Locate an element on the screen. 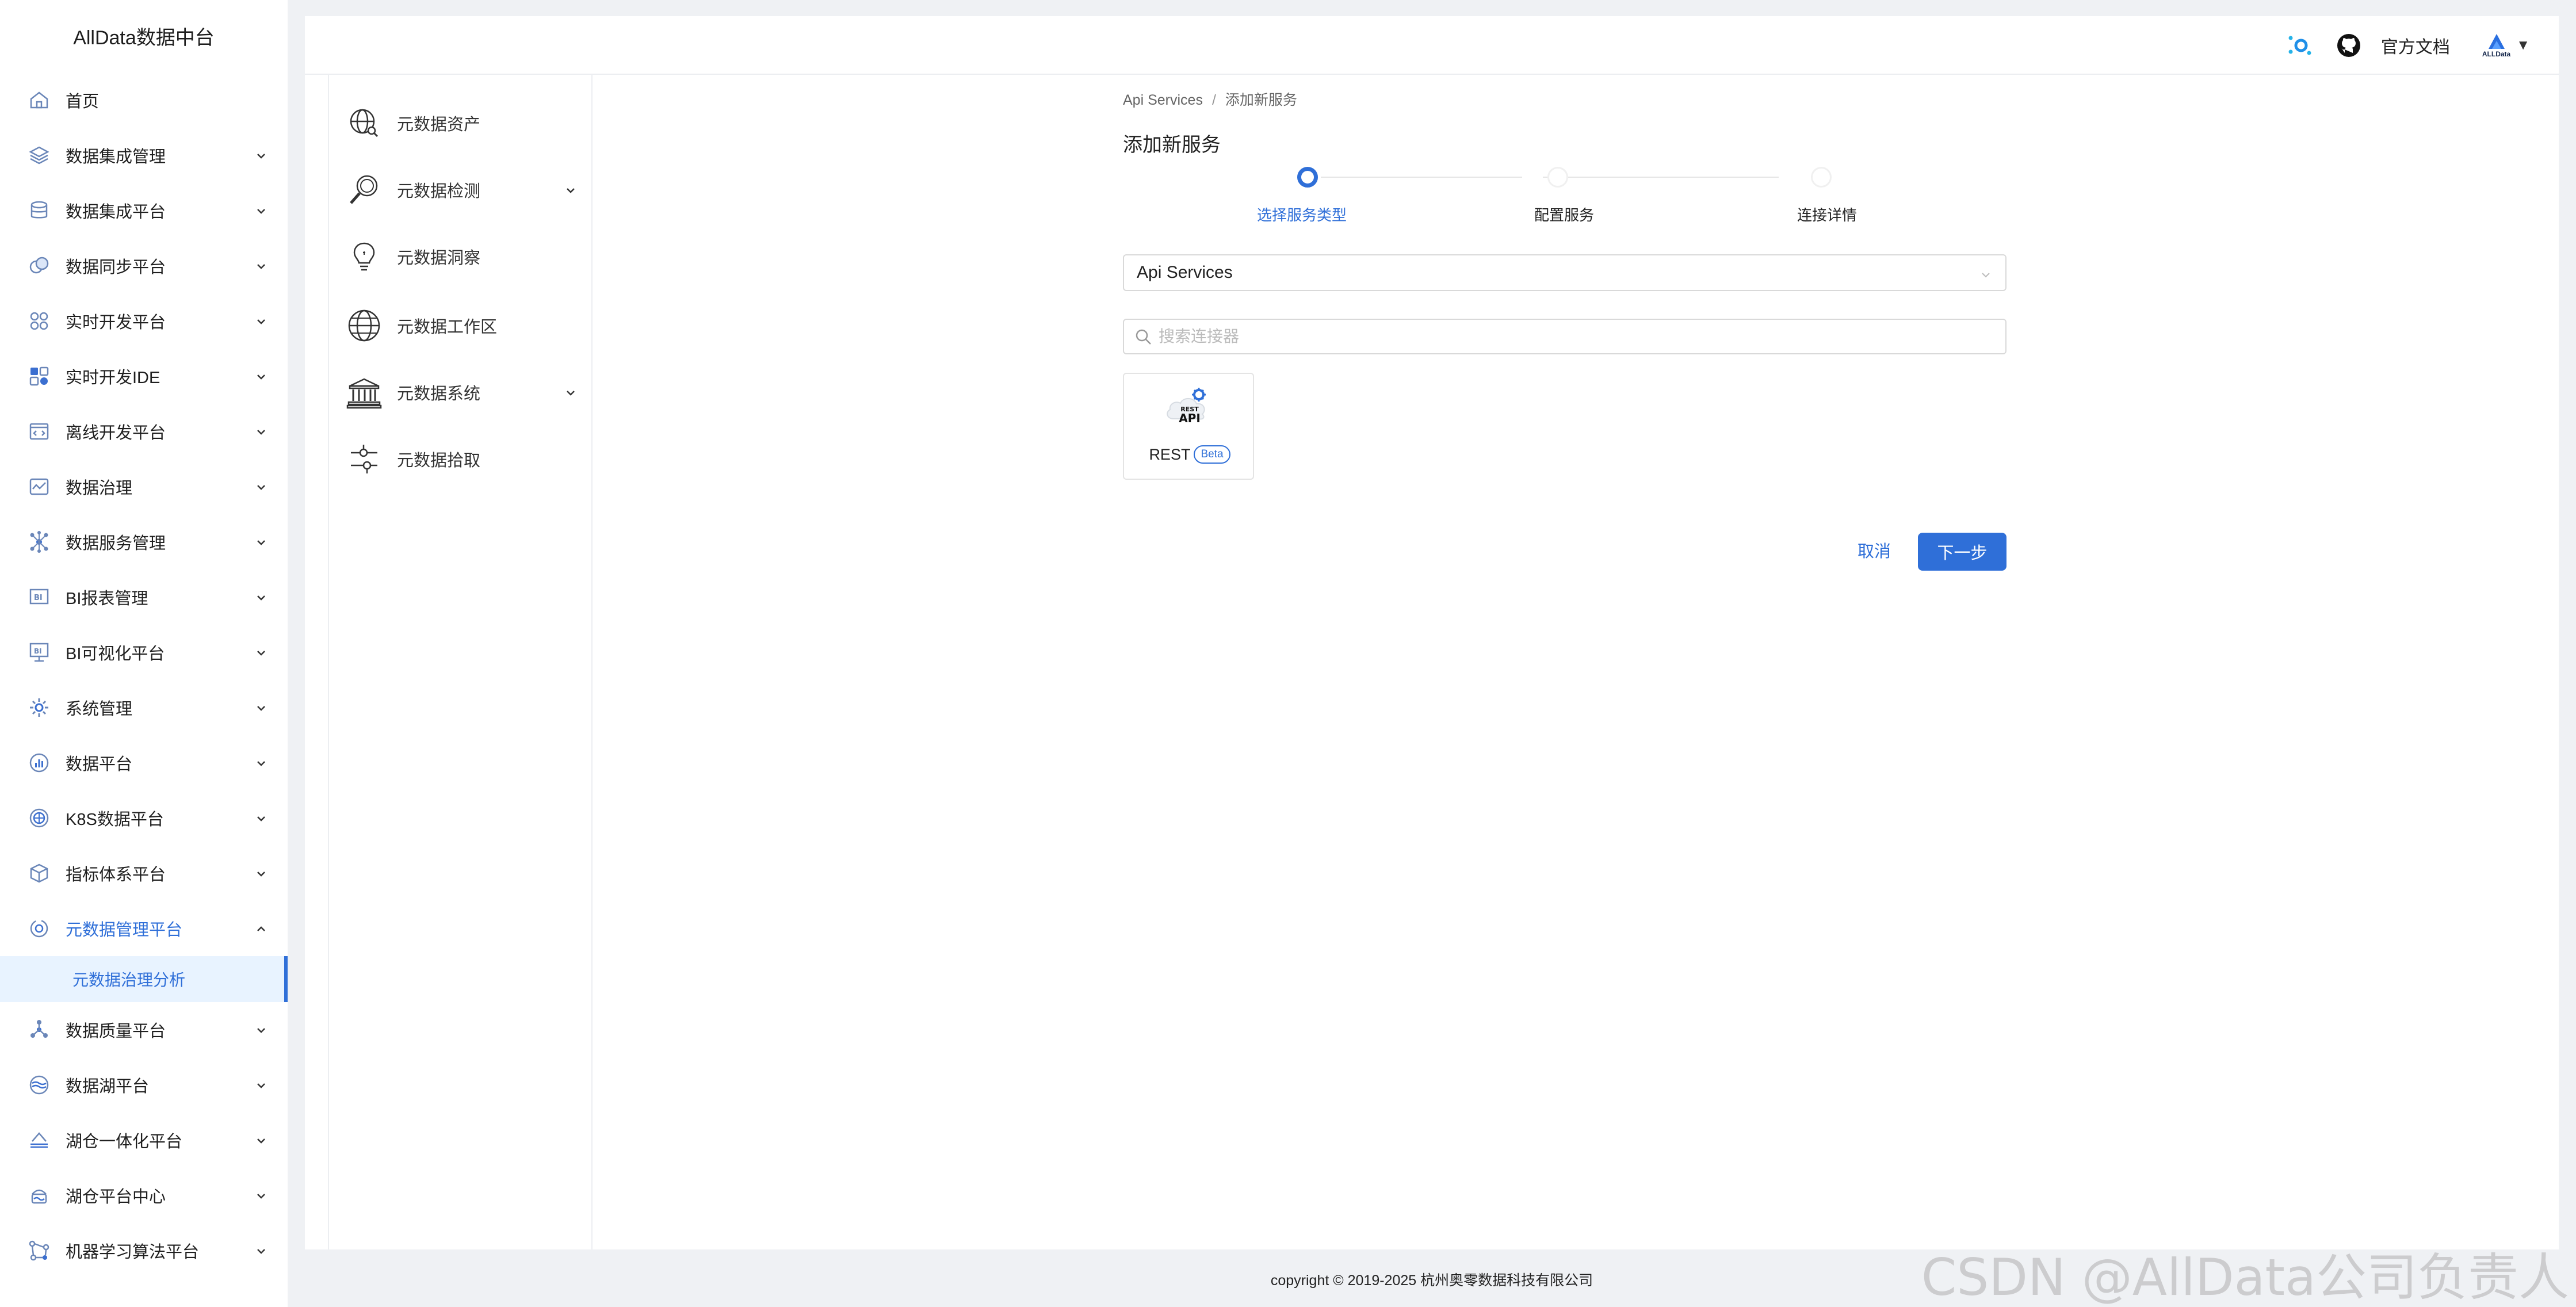 The height and width of the screenshot is (1307, 2576). inner-nav-label: 元数据检测 is located at coordinates (439, 191).